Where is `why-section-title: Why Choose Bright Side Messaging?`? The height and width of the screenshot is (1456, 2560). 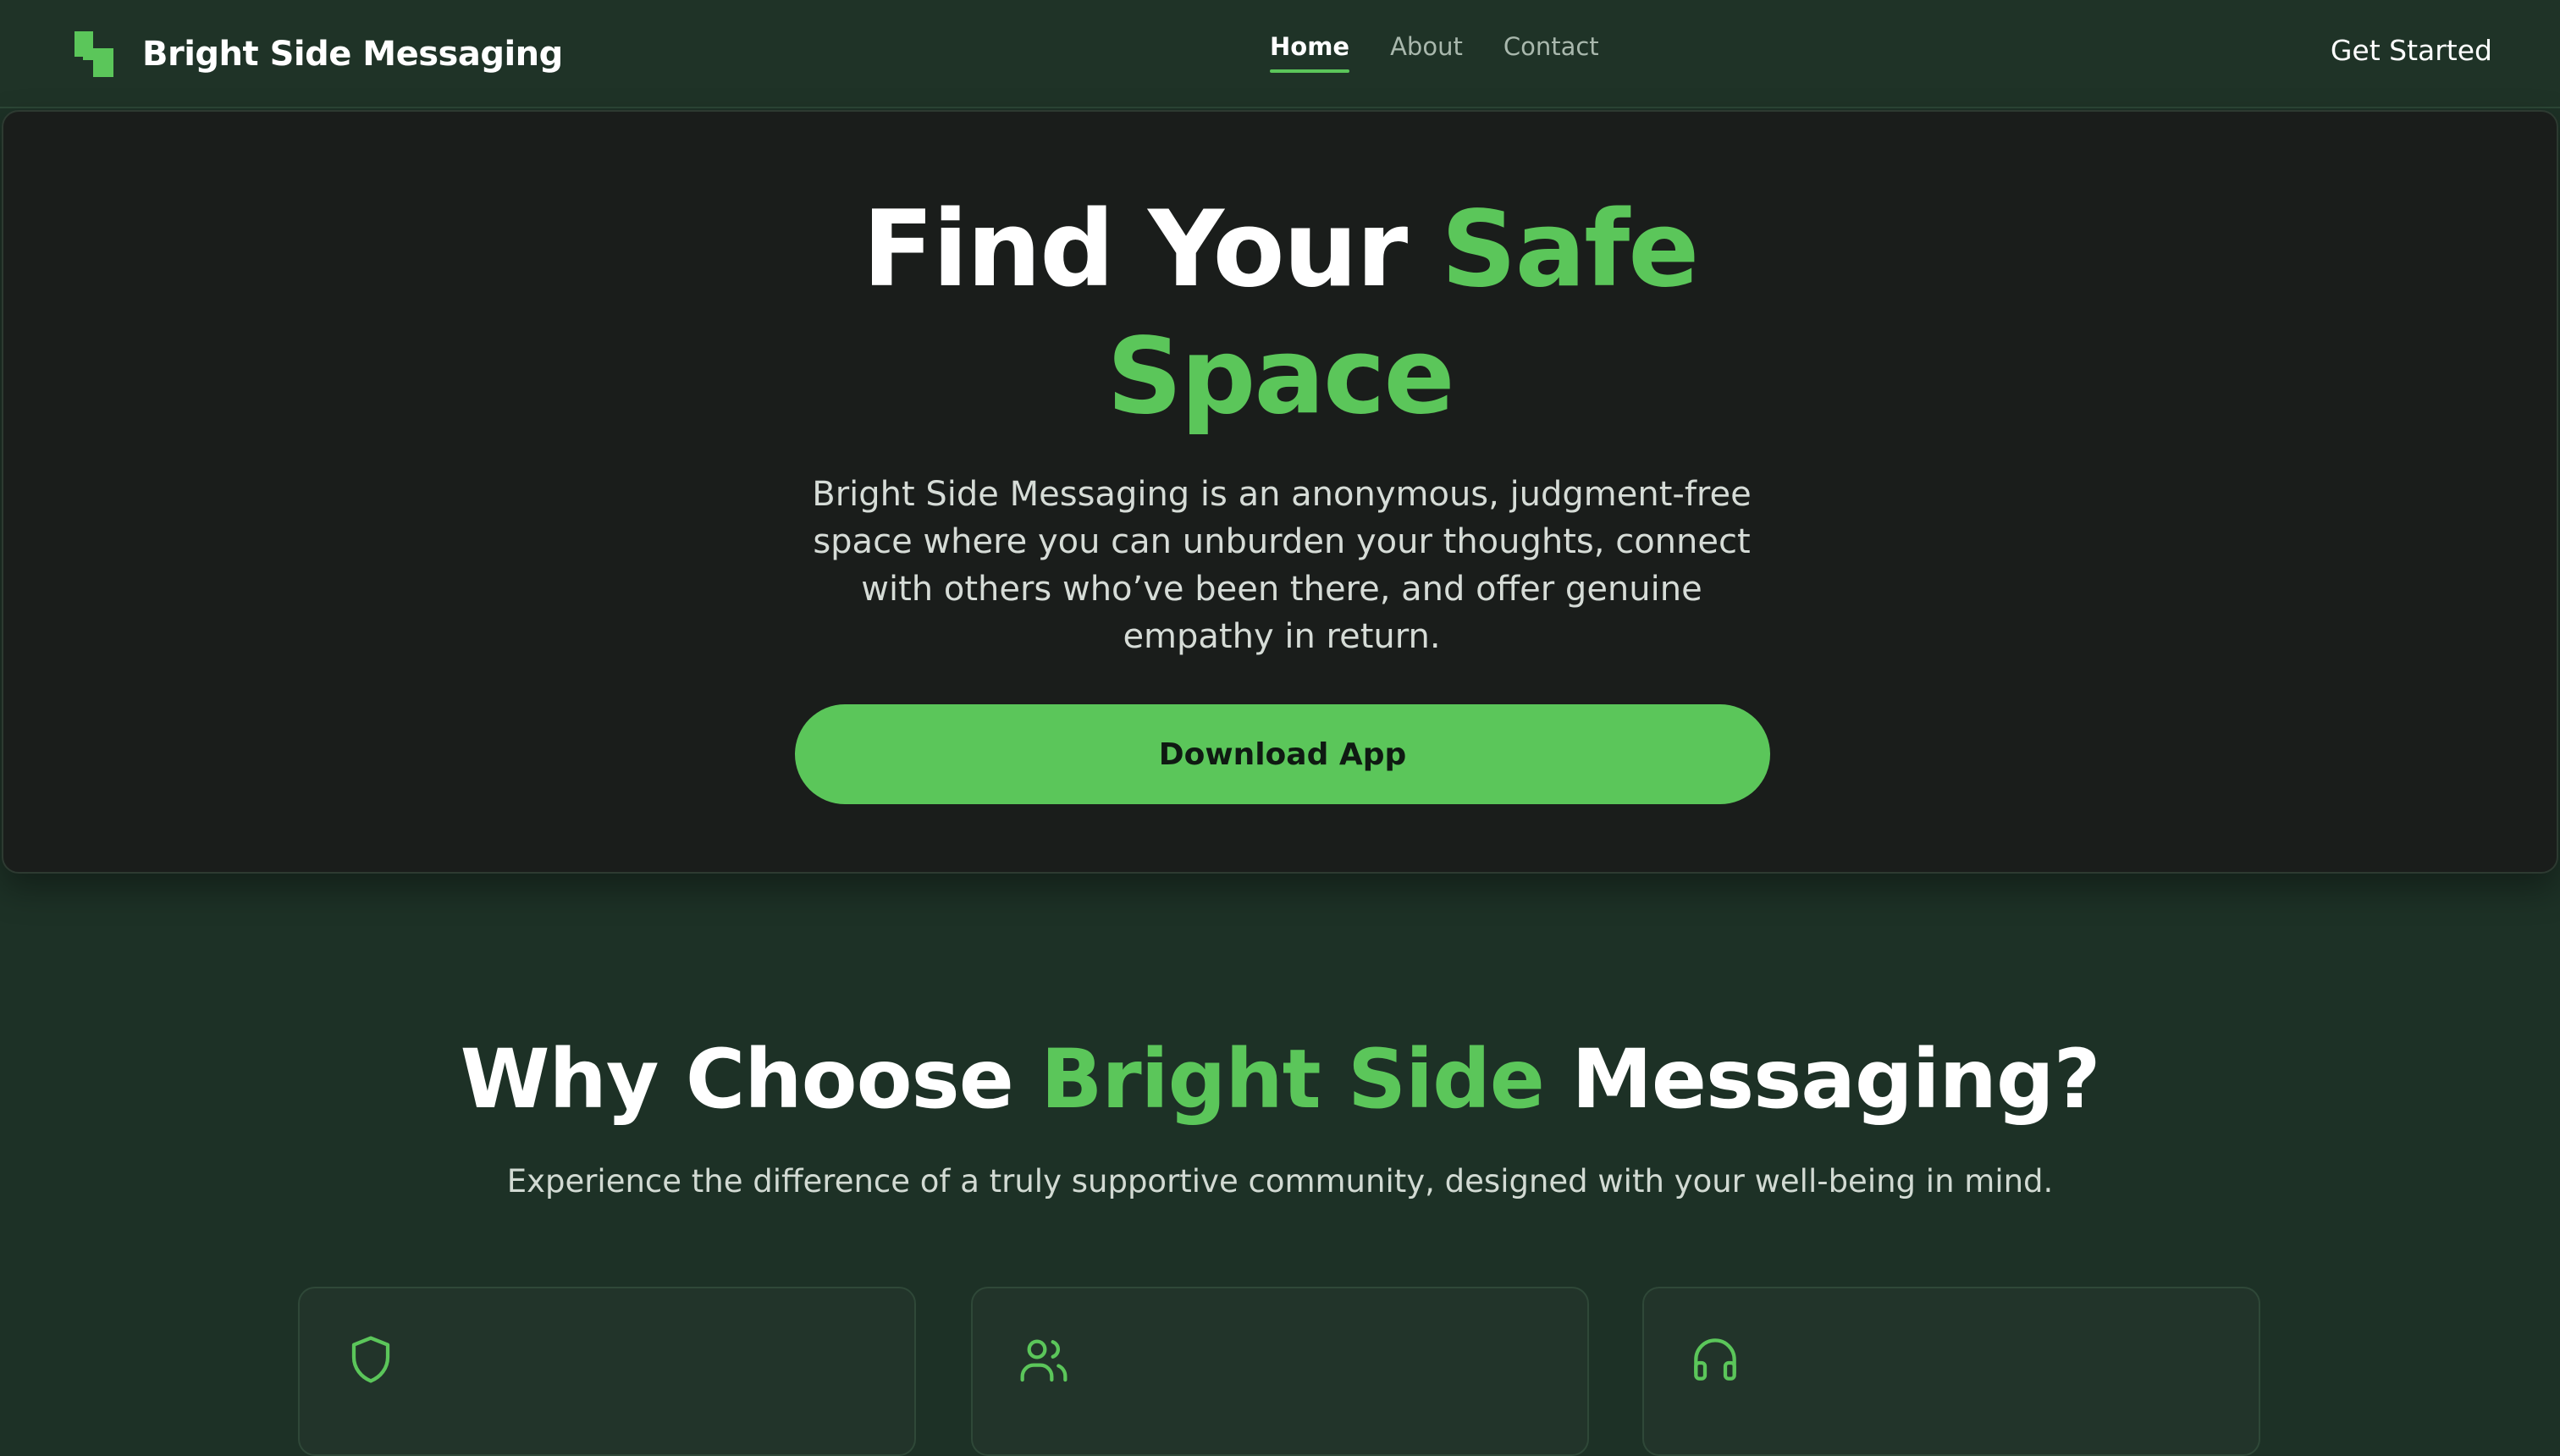
why-section-title: Why Choose Bright Side Messaging? is located at coordinates (1280, 1079).